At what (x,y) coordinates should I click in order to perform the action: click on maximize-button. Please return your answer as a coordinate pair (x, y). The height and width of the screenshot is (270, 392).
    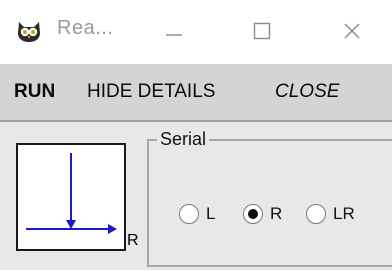
    Looking at the image, I should click on (262, 31).